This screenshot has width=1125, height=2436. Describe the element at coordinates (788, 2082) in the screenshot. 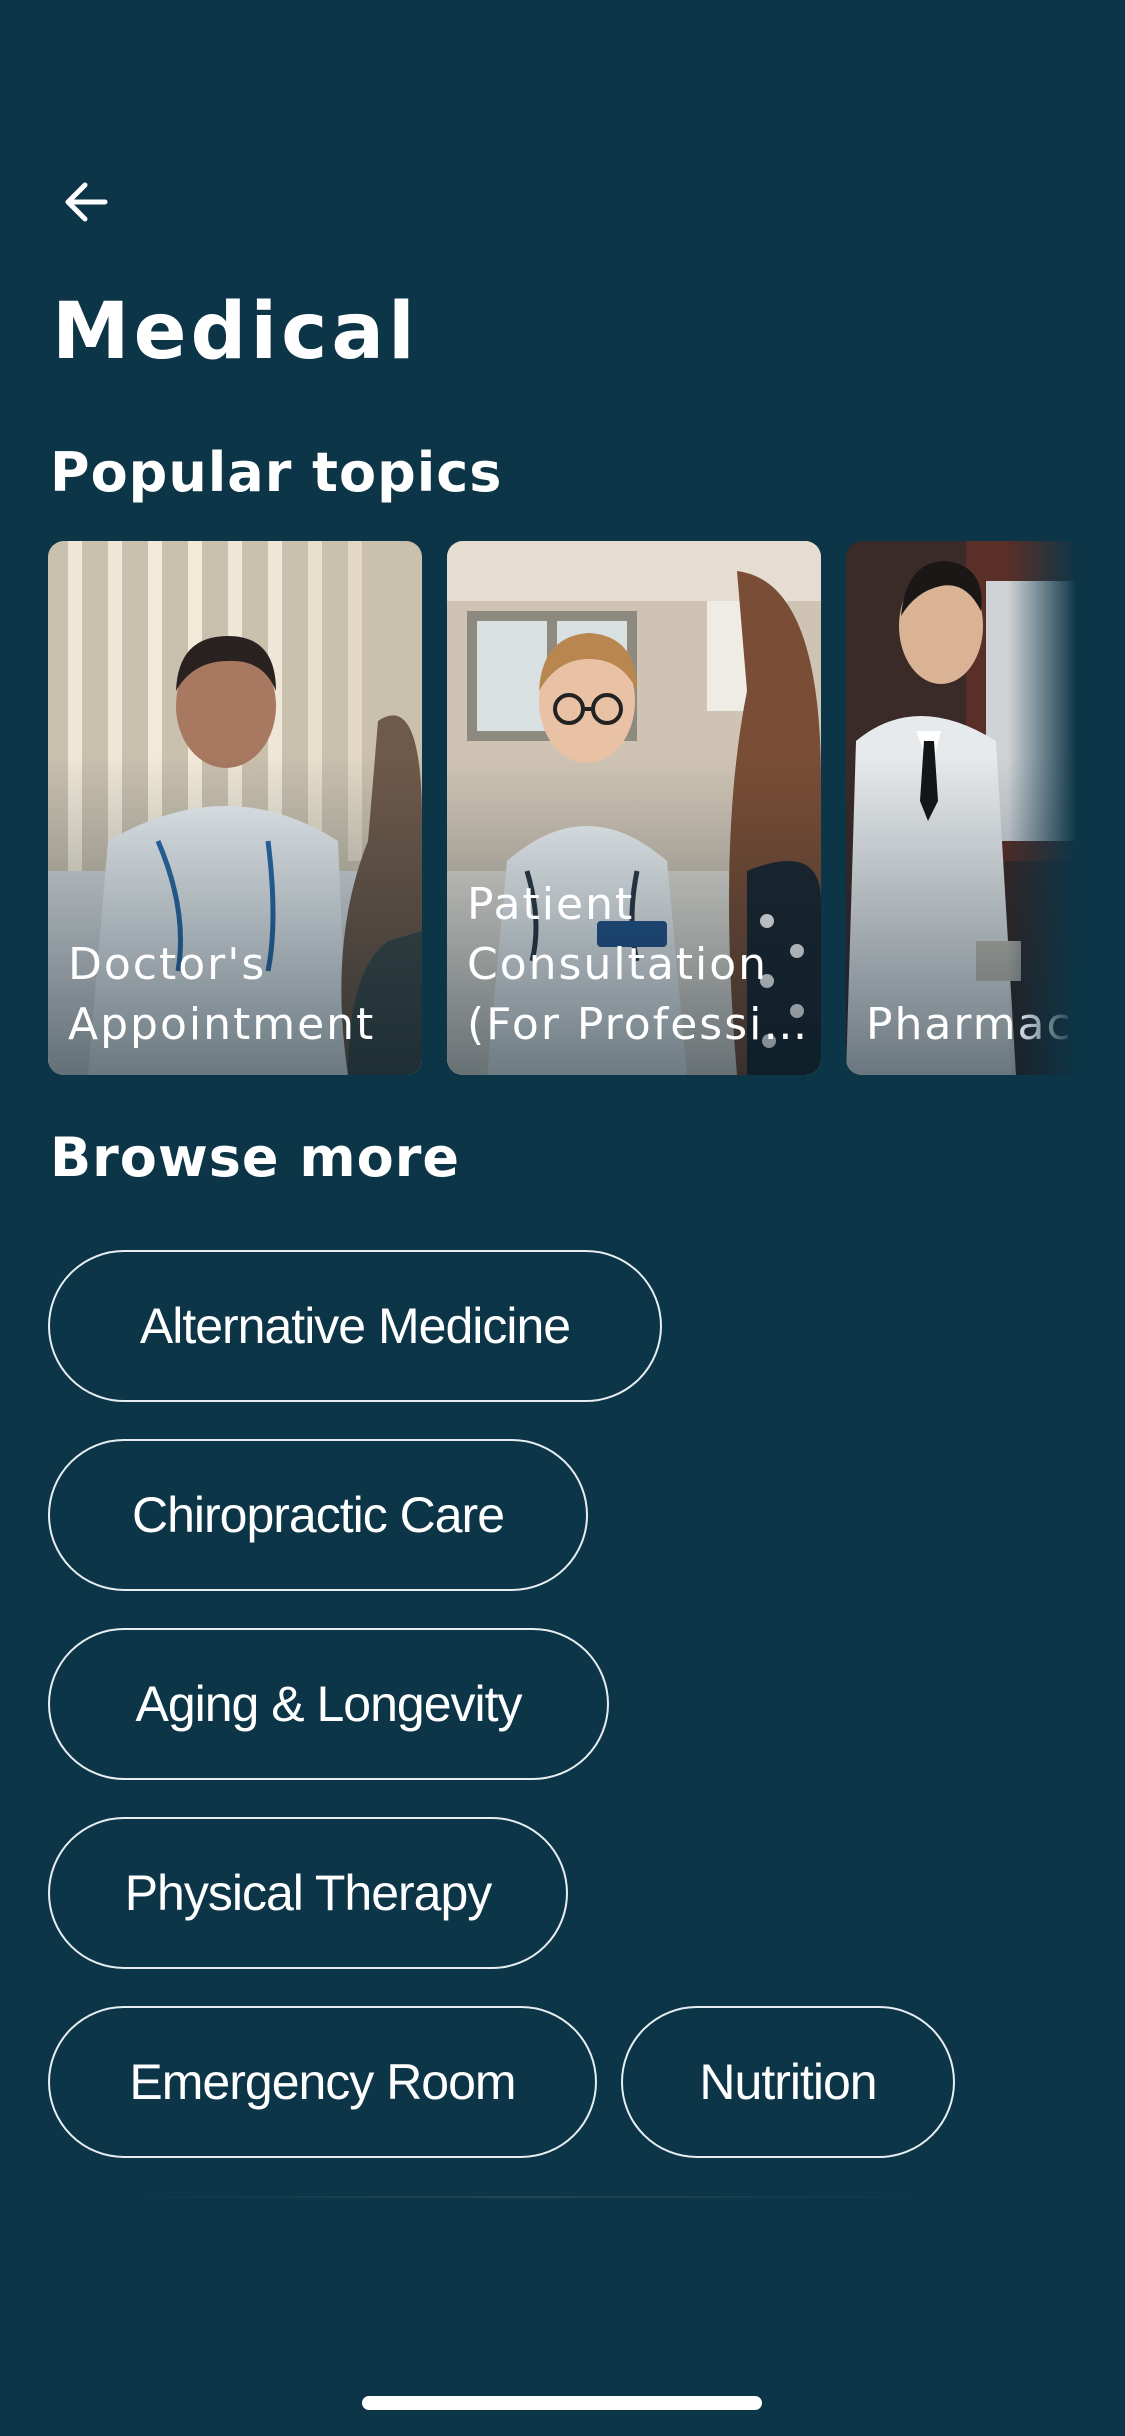

I see `chip-nutrition: Nutrition` at that location.